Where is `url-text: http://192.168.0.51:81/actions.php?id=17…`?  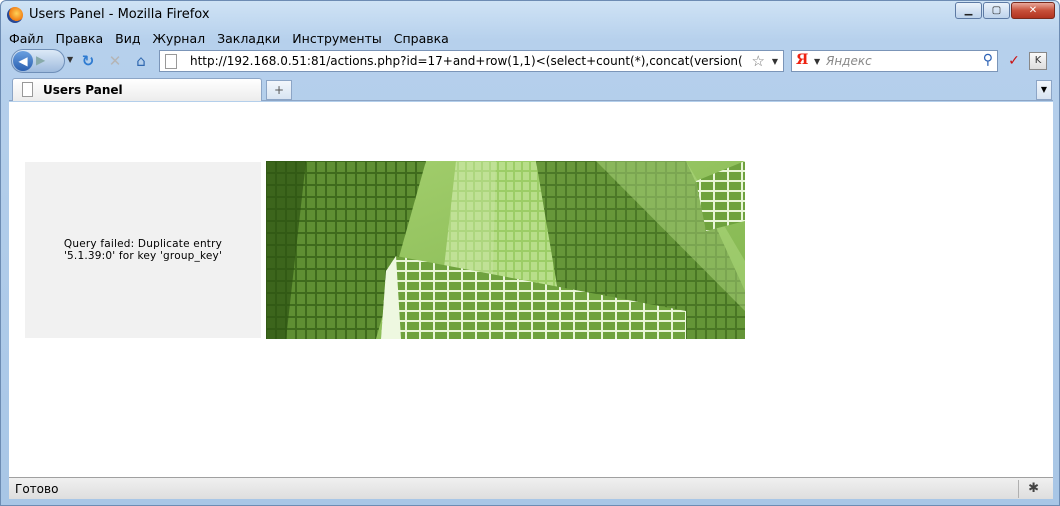 url-text: http://192.168.0.51:81/actions.php?id=17… is located at coordinates (466, 61).